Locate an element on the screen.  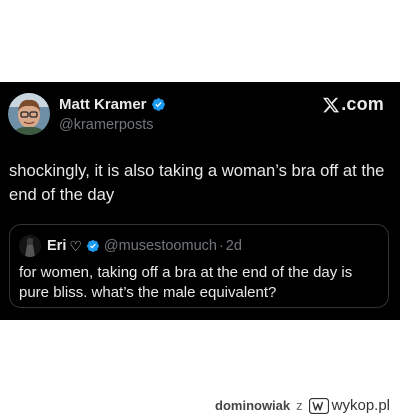
x-com-logo: .com is located at coordinates (353, 104).